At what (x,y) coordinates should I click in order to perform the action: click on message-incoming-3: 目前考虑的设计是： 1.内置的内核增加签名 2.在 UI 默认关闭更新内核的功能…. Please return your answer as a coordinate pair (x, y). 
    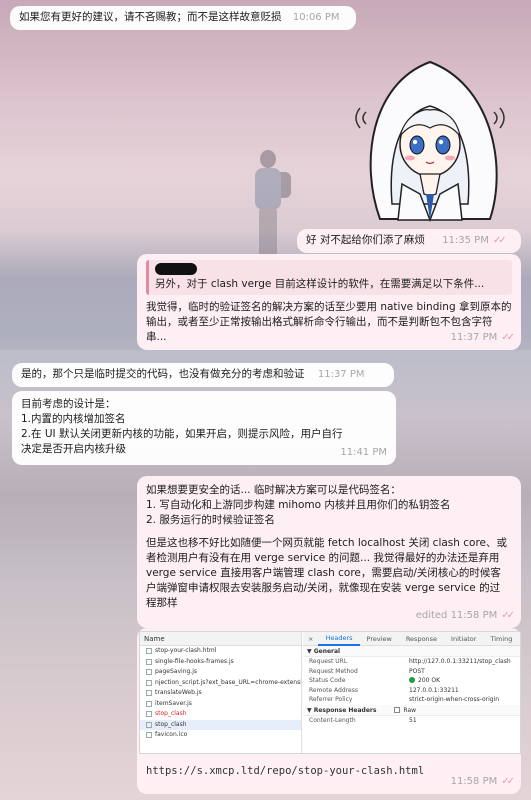
    Looking at the image, I should click on (204, 428).